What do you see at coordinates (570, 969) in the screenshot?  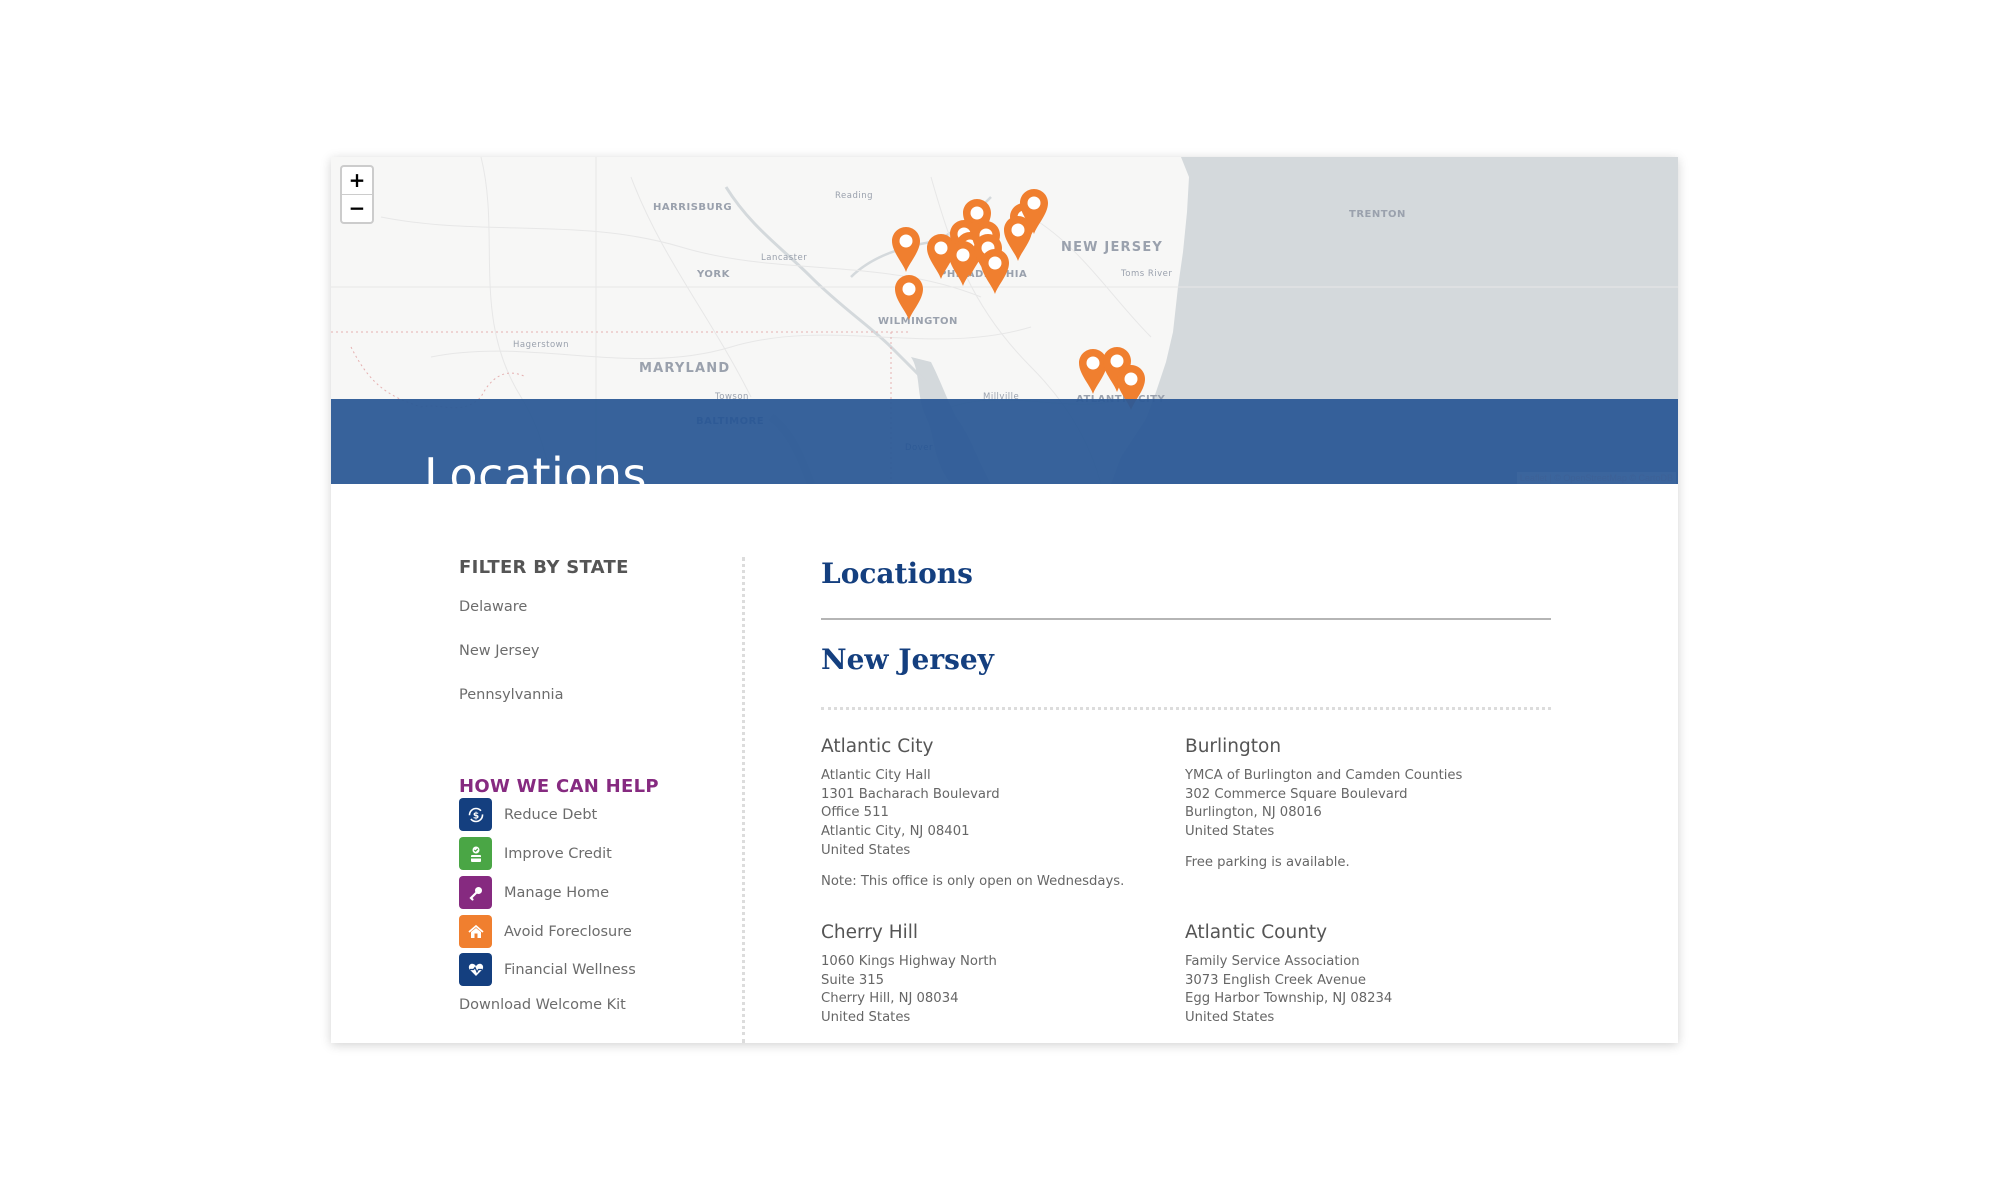 I see `help-label: Financial Wellness` at bounding box center [570, 969].